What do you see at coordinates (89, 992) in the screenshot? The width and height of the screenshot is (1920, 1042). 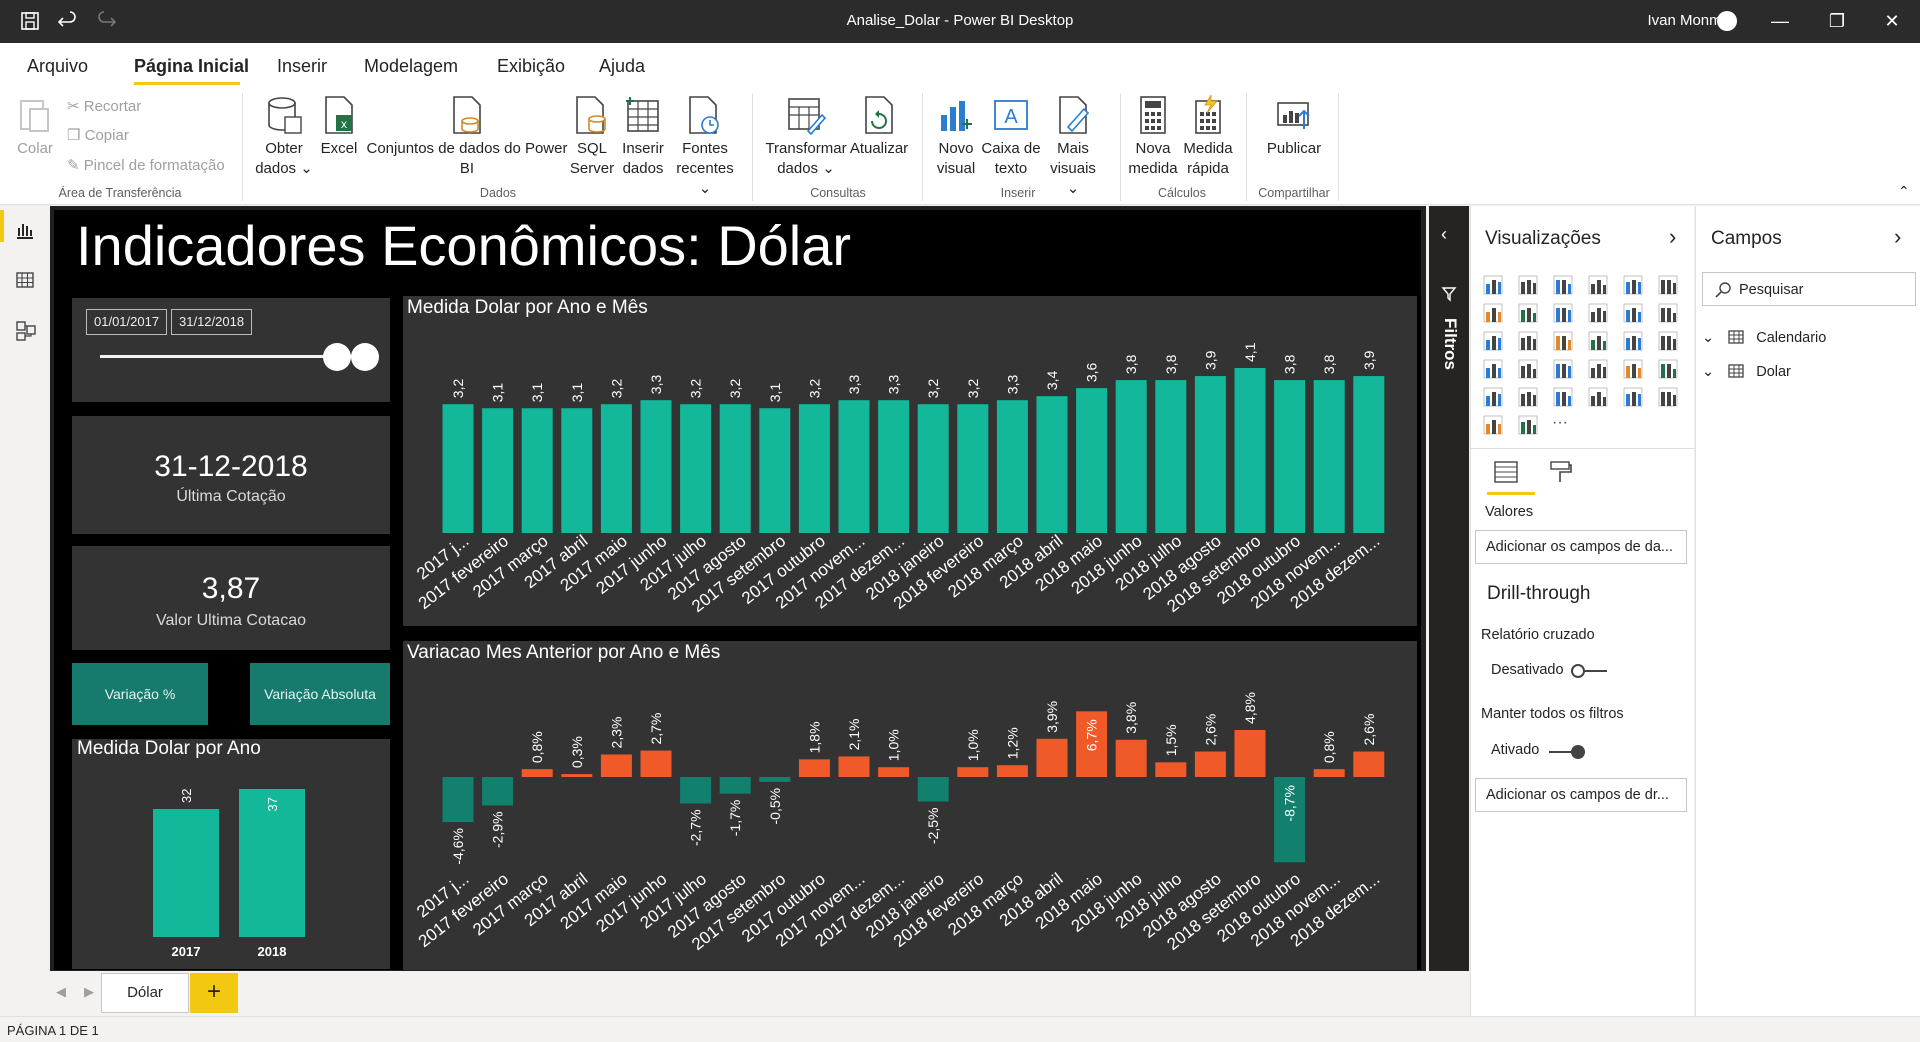 I see `next-page-icon: ▶` at bounding box center [89, 992].